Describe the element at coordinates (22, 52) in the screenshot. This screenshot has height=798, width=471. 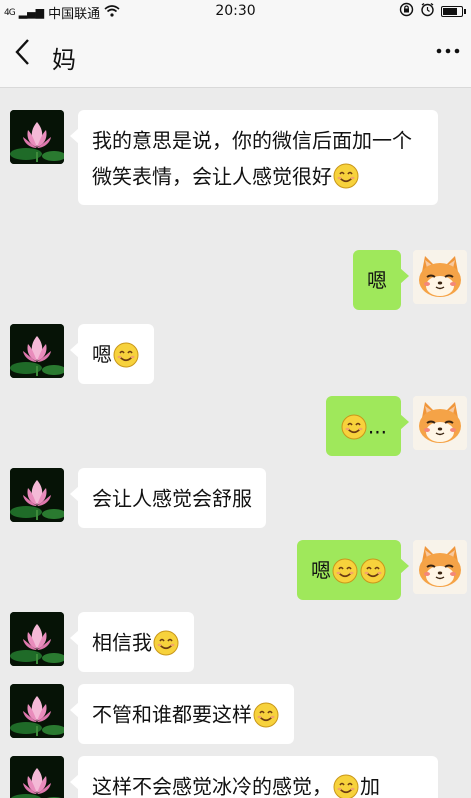
I see `chevron-left-icon` at that location.